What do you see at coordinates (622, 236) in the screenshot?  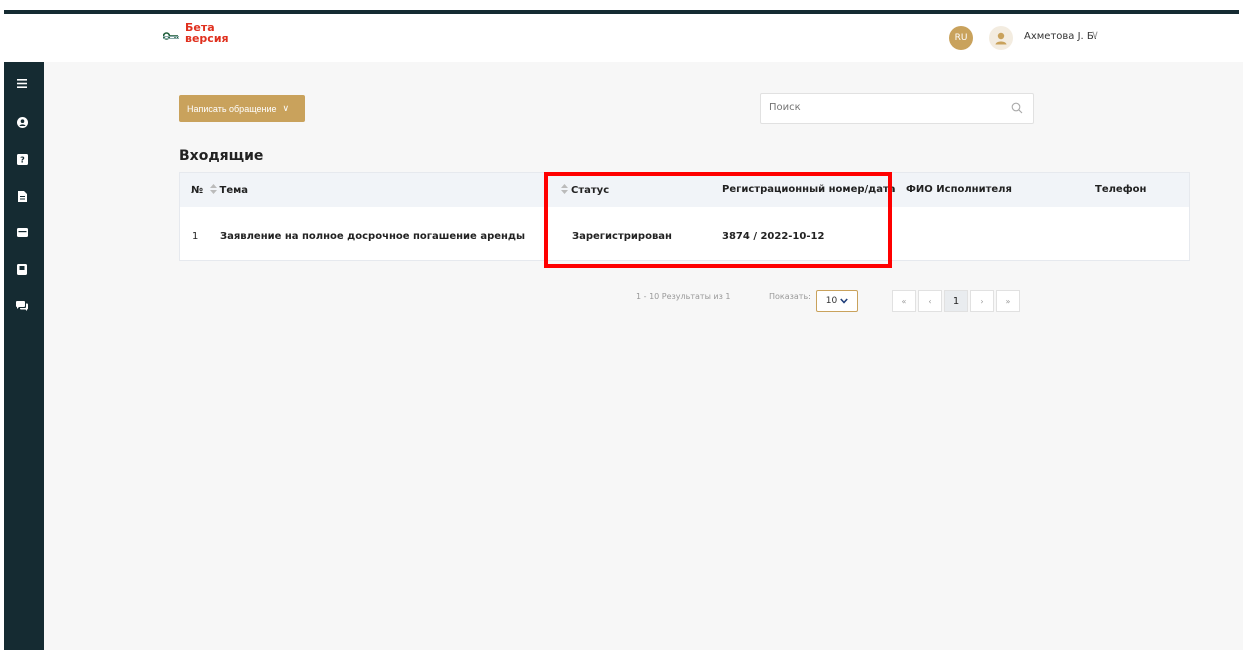 I see `row-status: Зарегистрирован` at bounding box center [622, 236].